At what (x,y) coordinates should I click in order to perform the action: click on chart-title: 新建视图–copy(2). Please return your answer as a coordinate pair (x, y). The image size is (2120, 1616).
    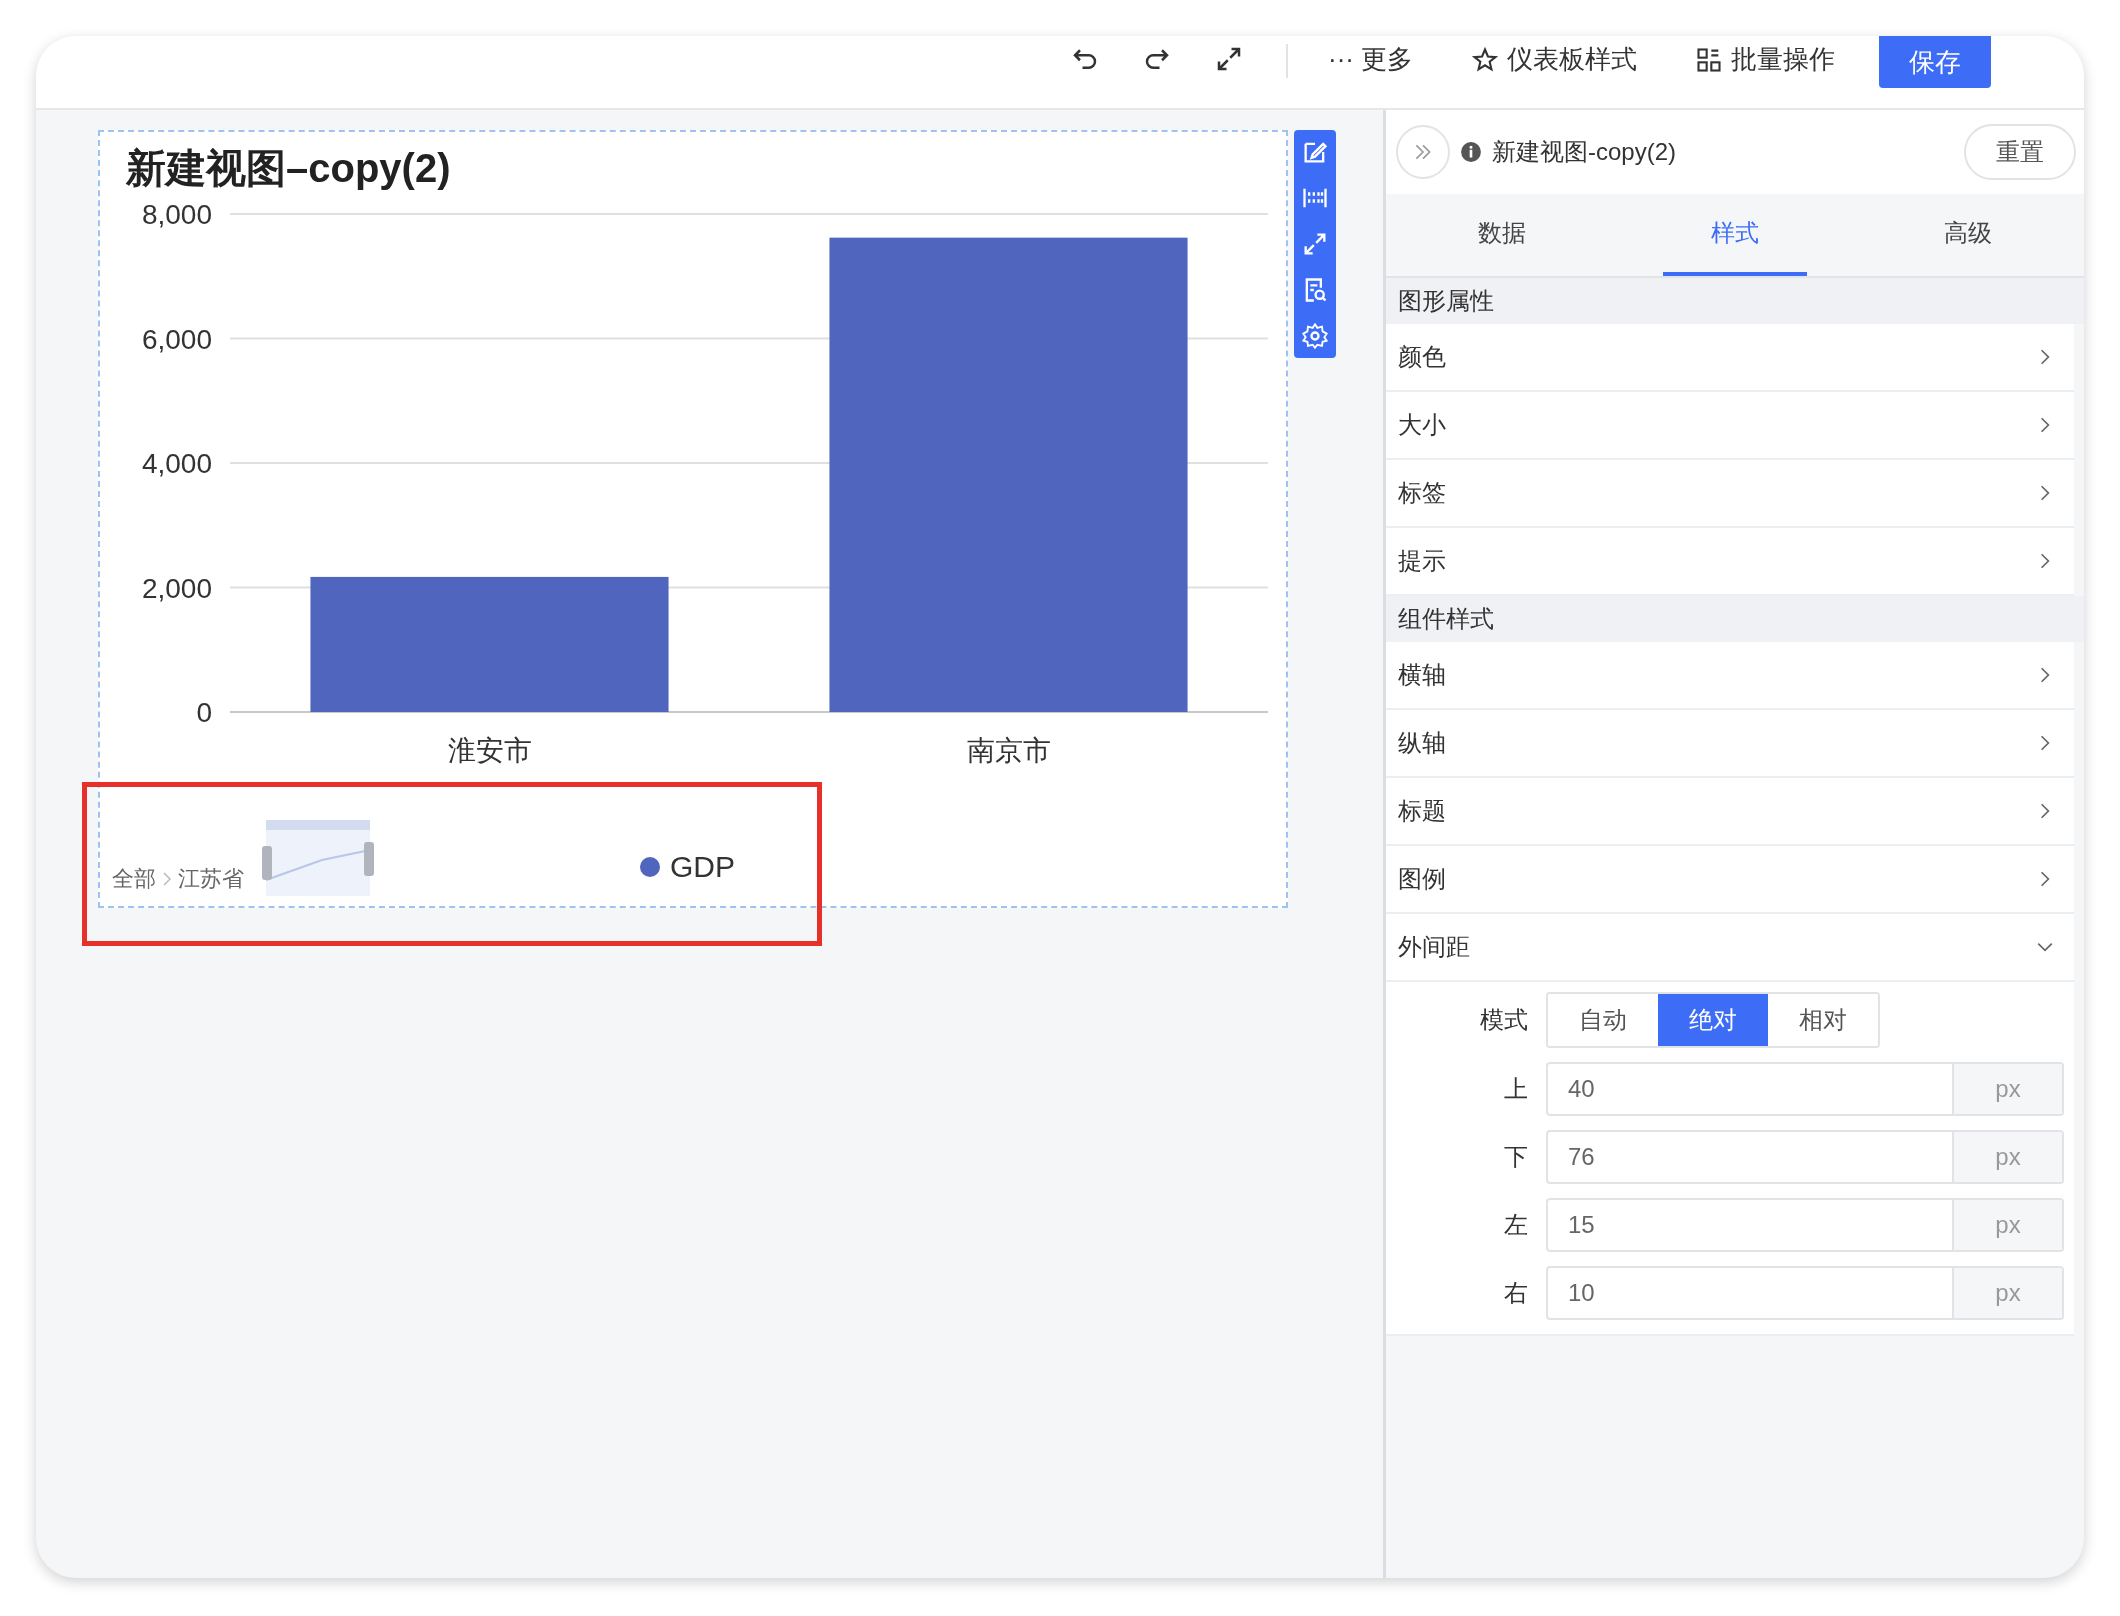
    Looking at the image, I should click on (288, 168).